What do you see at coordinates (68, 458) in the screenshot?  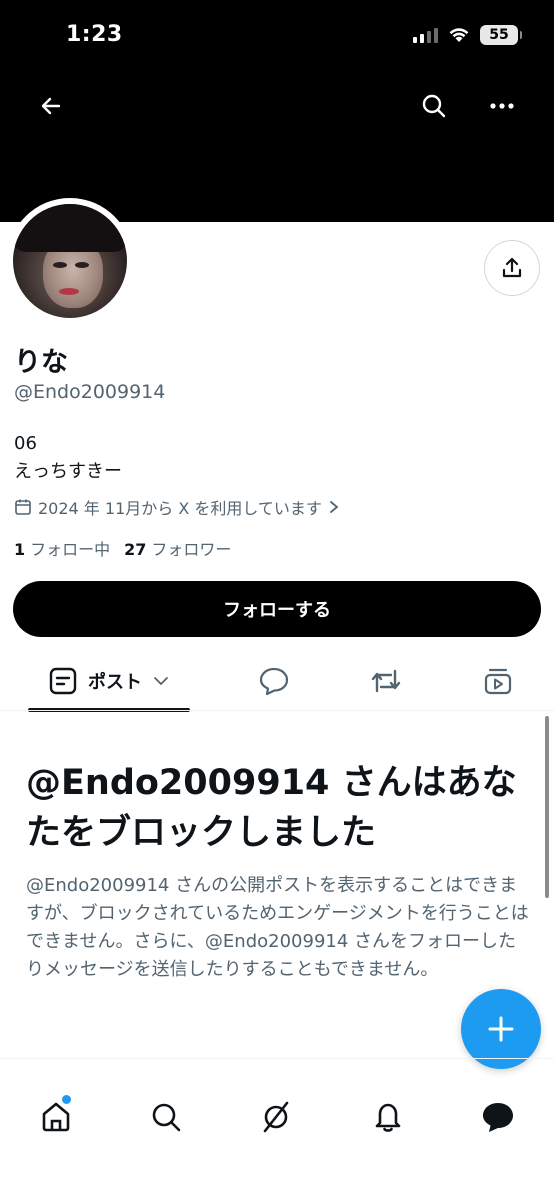 I see `profile-bio: 06 えっちすきー` at bounding box center [68, 458].